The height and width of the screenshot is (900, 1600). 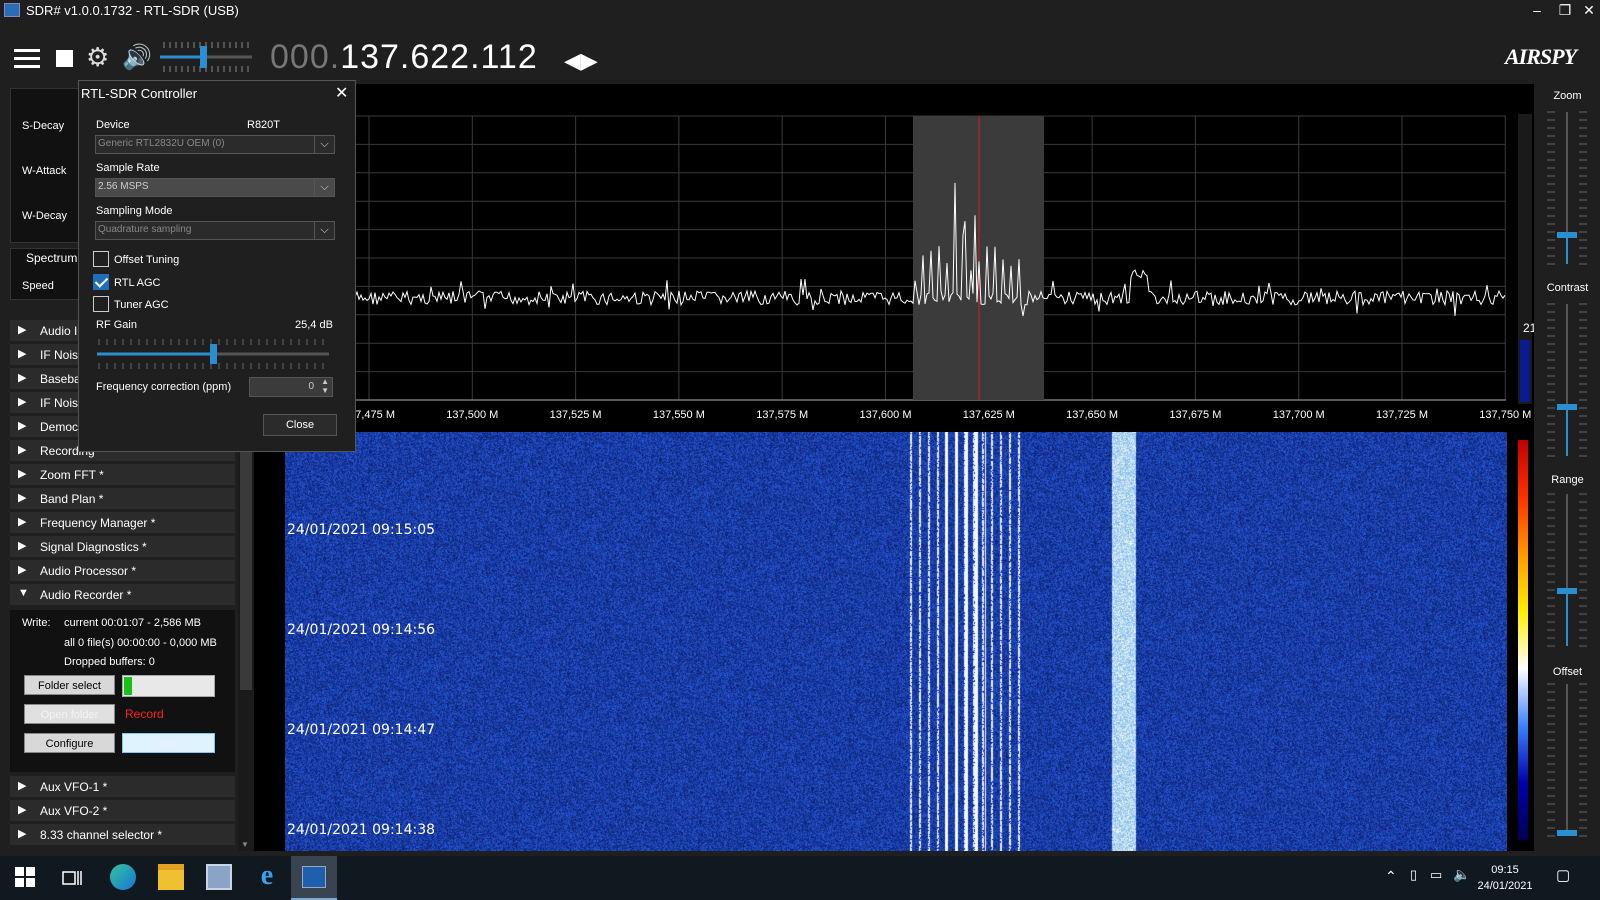 What do you see at coordinates (140, 643) in the screenshot?
I see `write-all: all 0 file(s) 00:00:00 - 0,000 MB` at bounding box center [140, 643].